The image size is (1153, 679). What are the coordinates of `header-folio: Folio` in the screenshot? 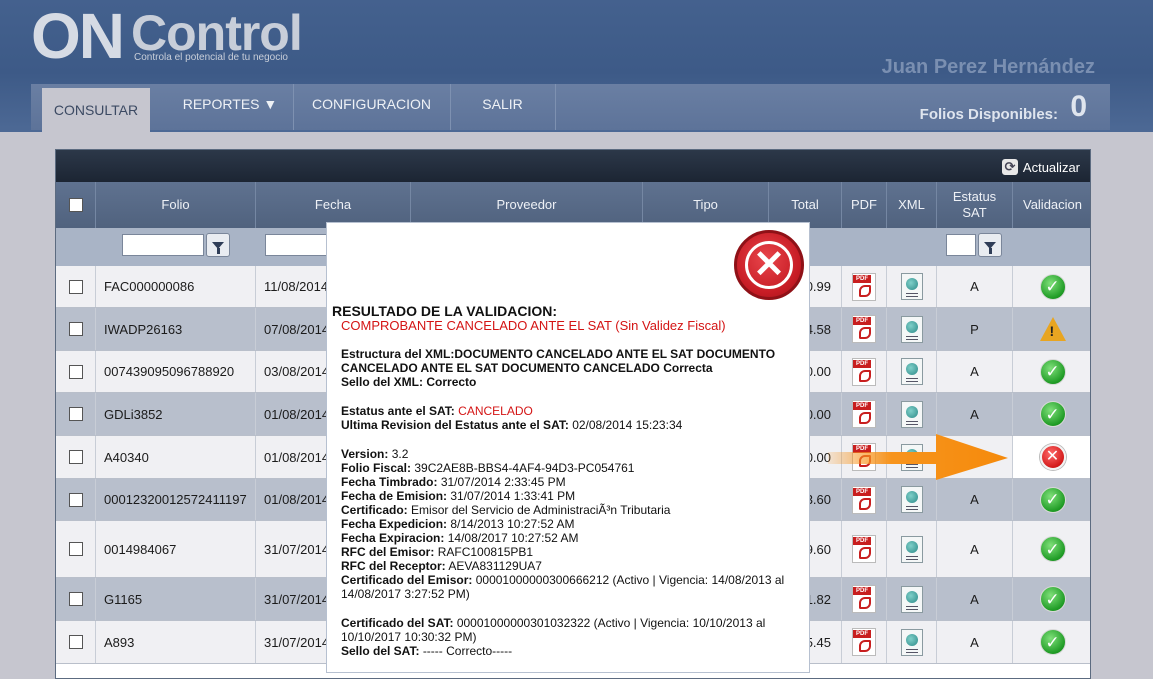 It's located at (176, 205).